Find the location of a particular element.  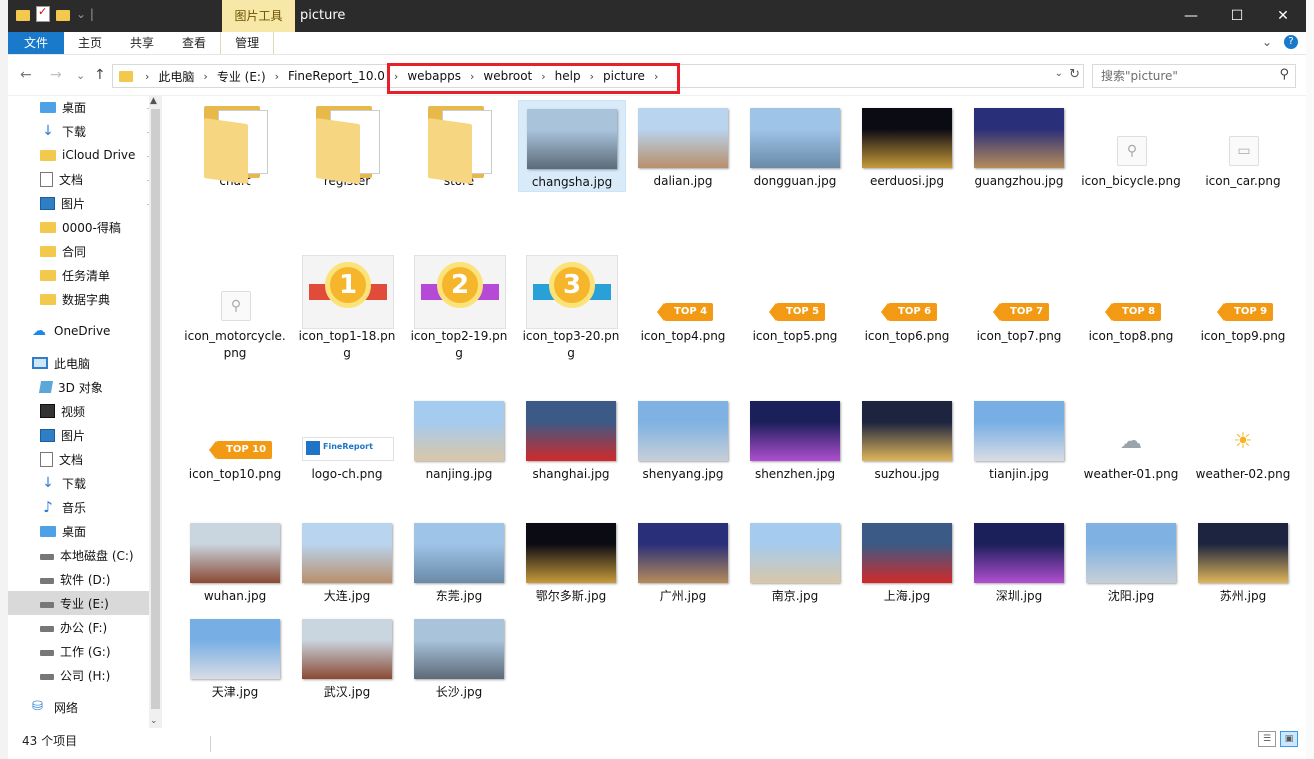

up-button: ↑ is located at coordinates (100, 75).